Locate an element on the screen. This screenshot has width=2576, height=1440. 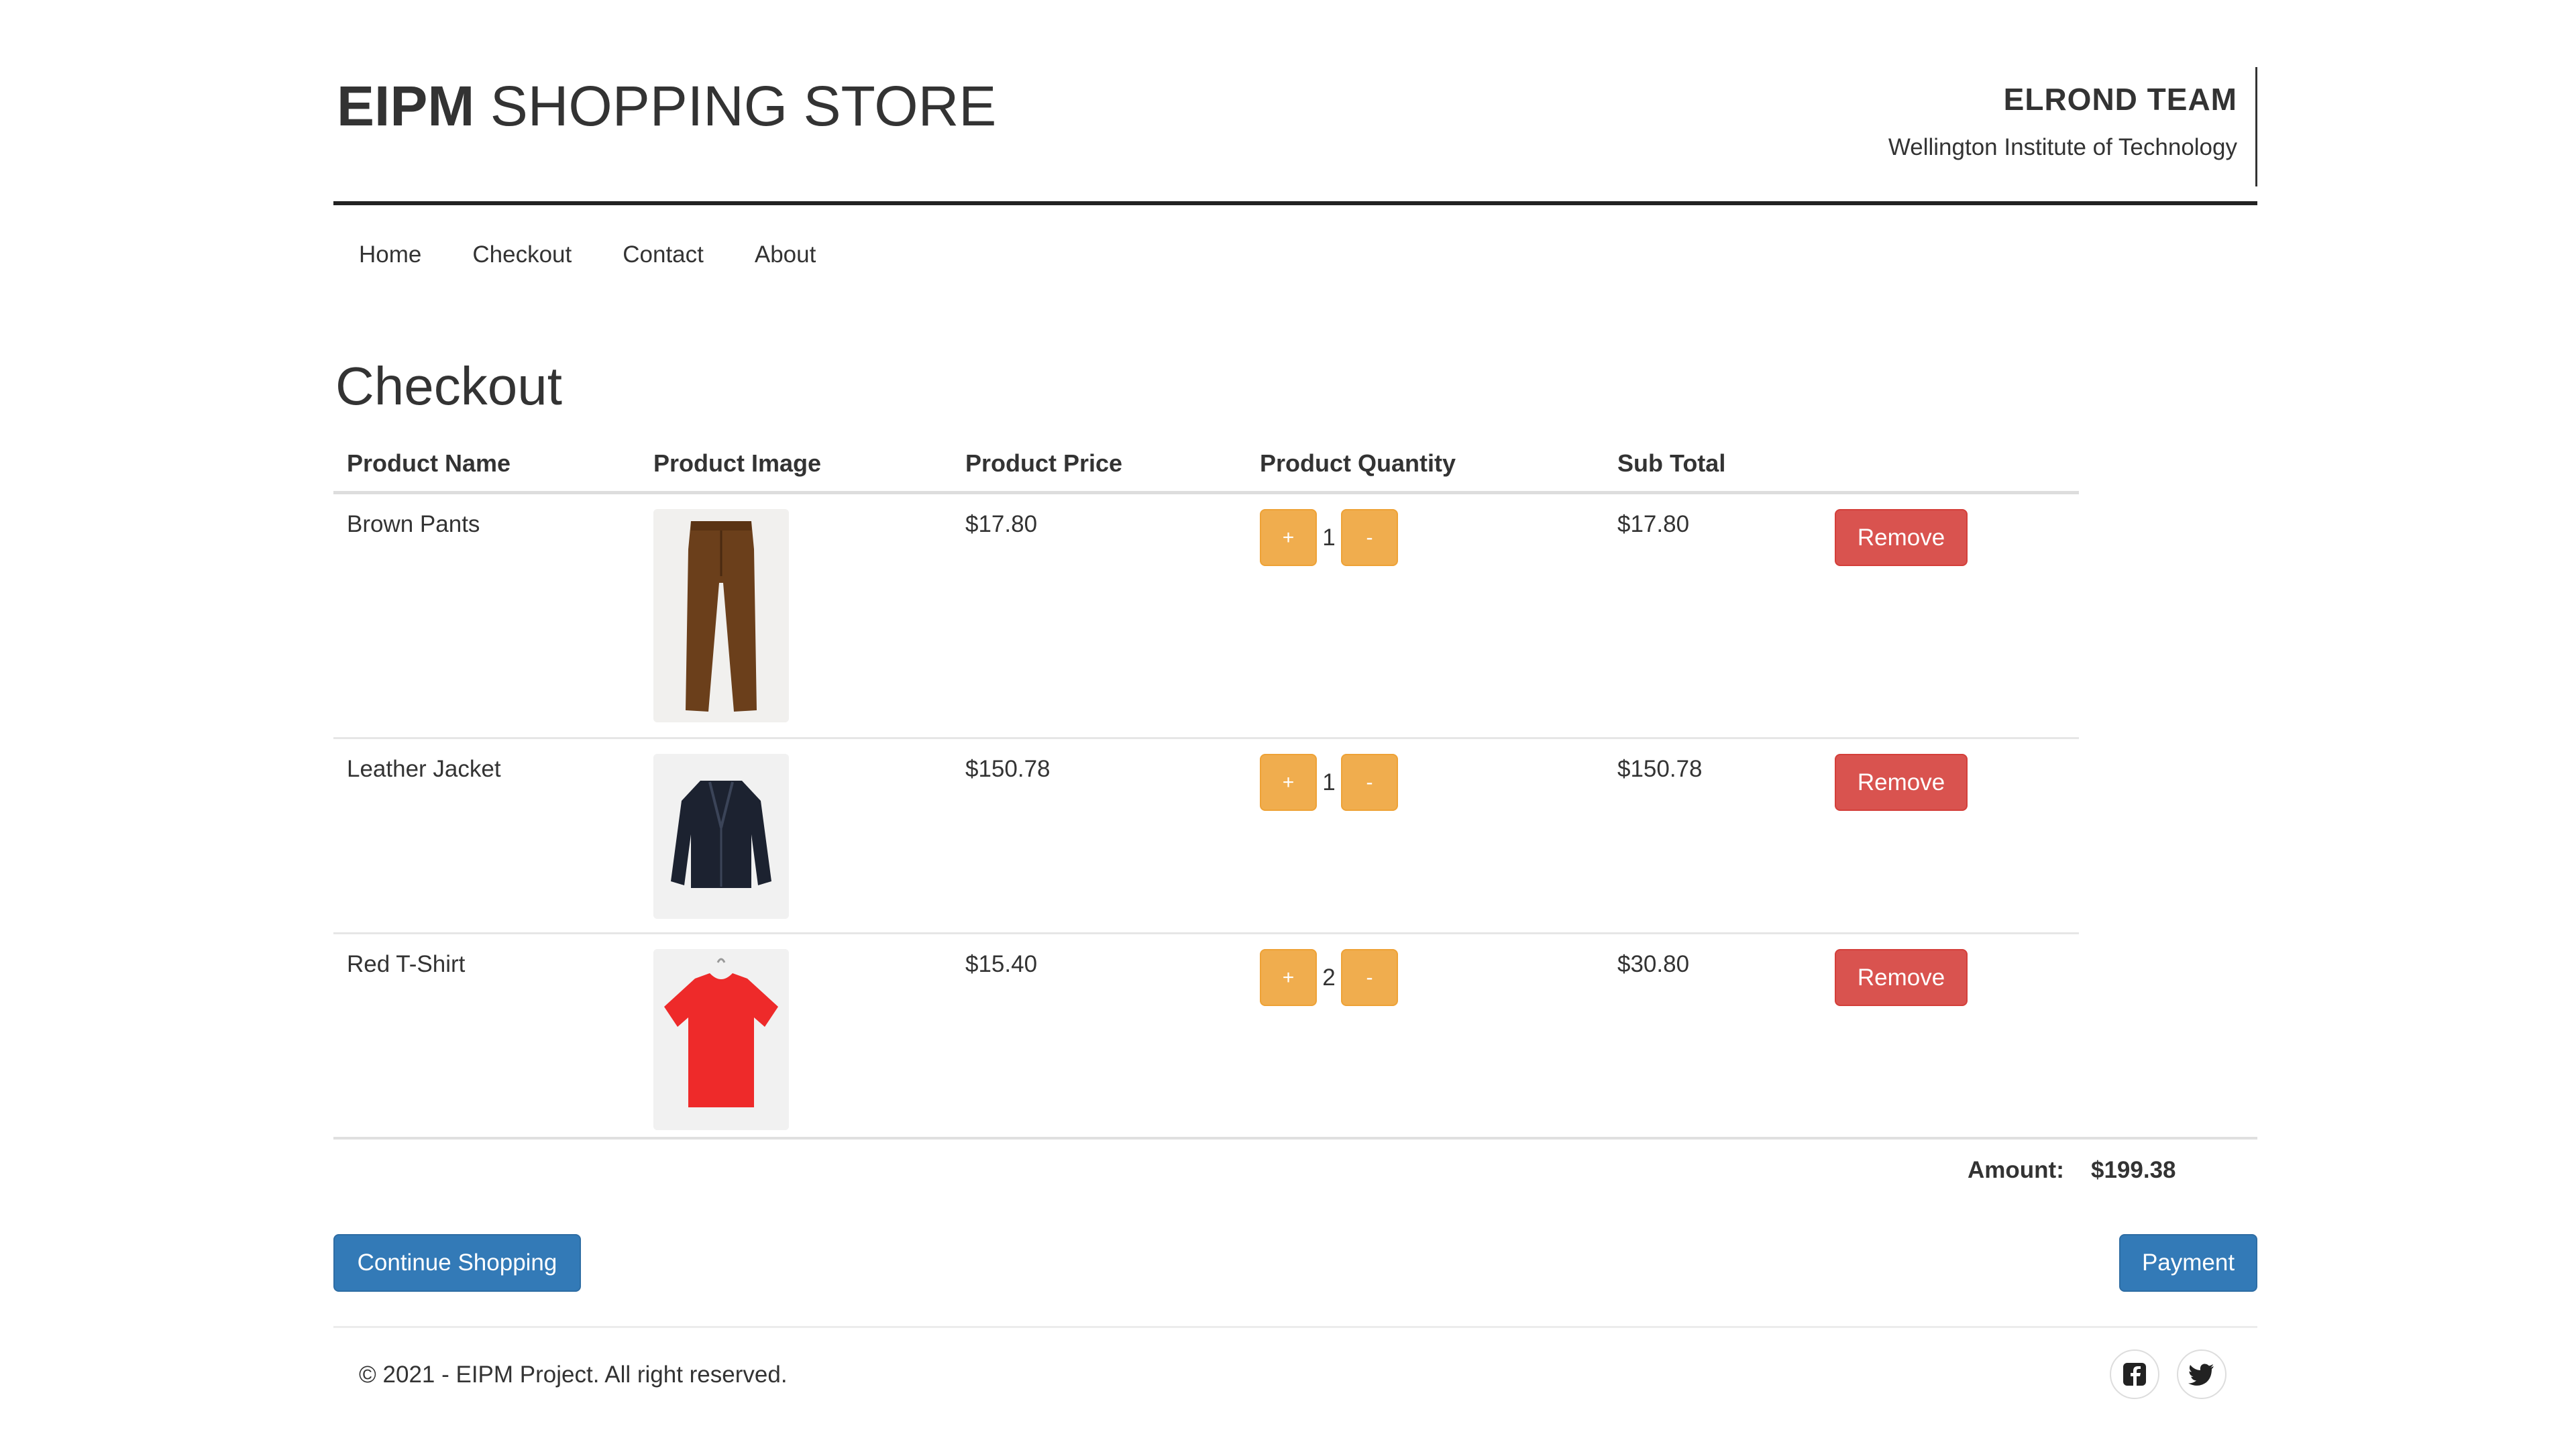
store-title: EIPM SHOPPING STORE is located at coordinates (666, 106).